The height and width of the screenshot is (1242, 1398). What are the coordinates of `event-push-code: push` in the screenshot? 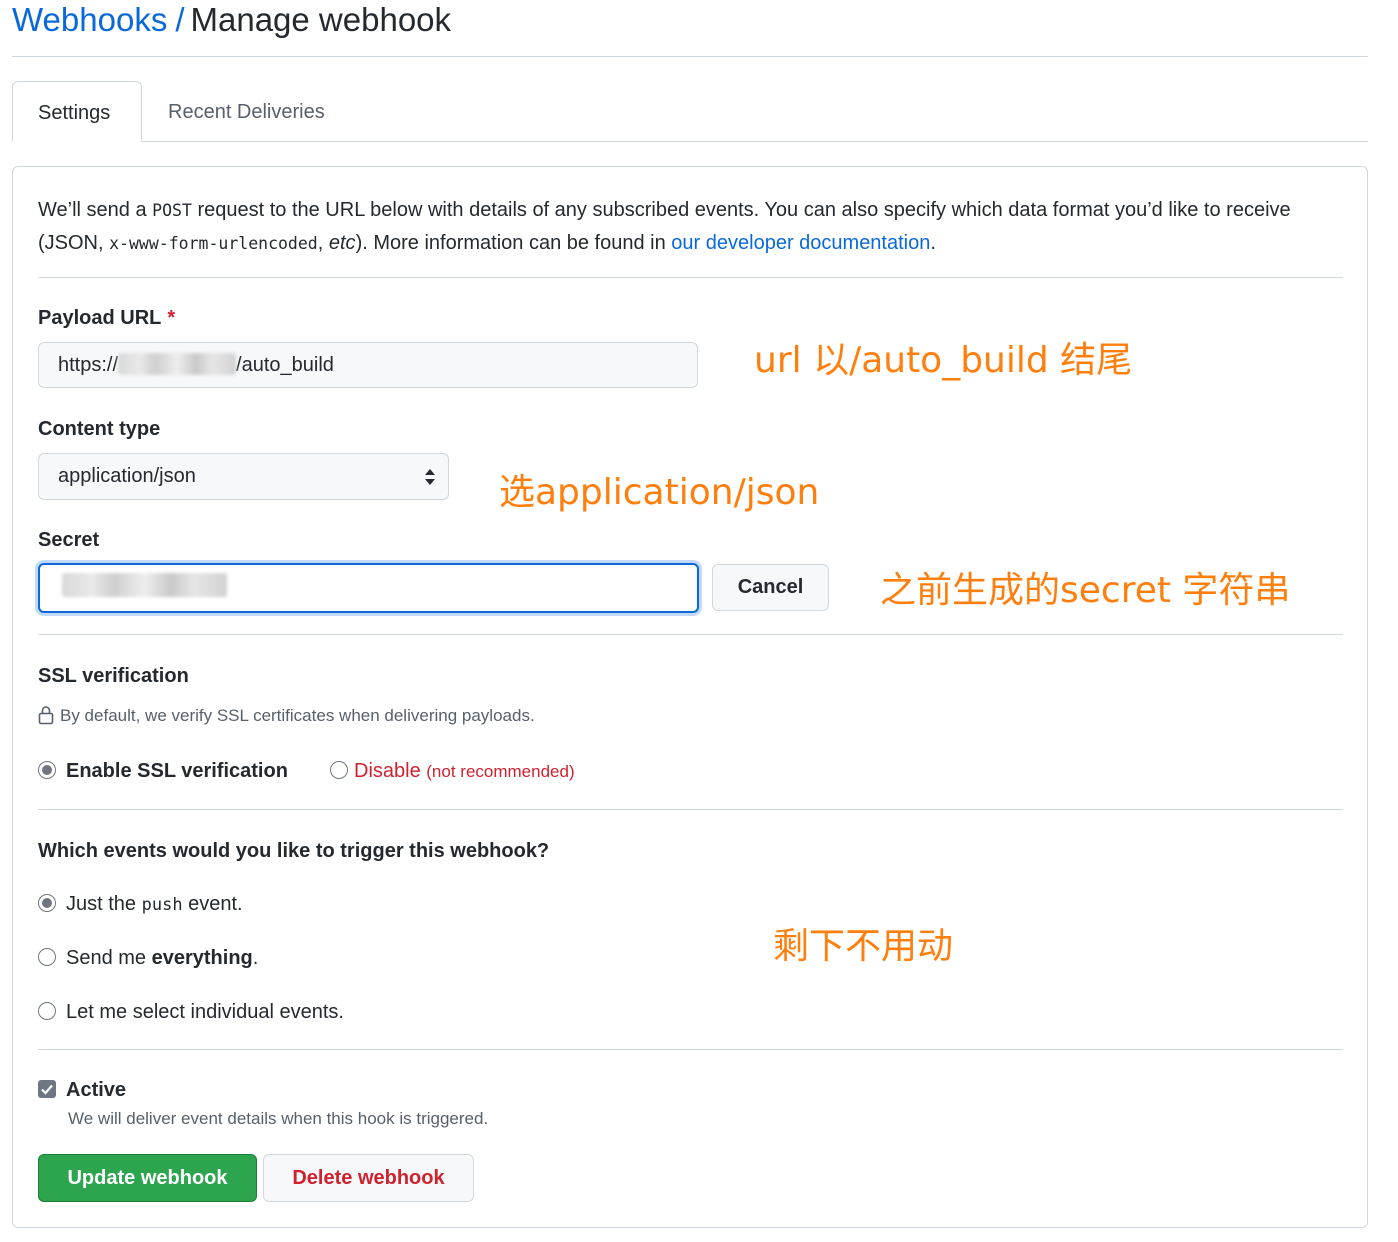 It's located at (162, 905).